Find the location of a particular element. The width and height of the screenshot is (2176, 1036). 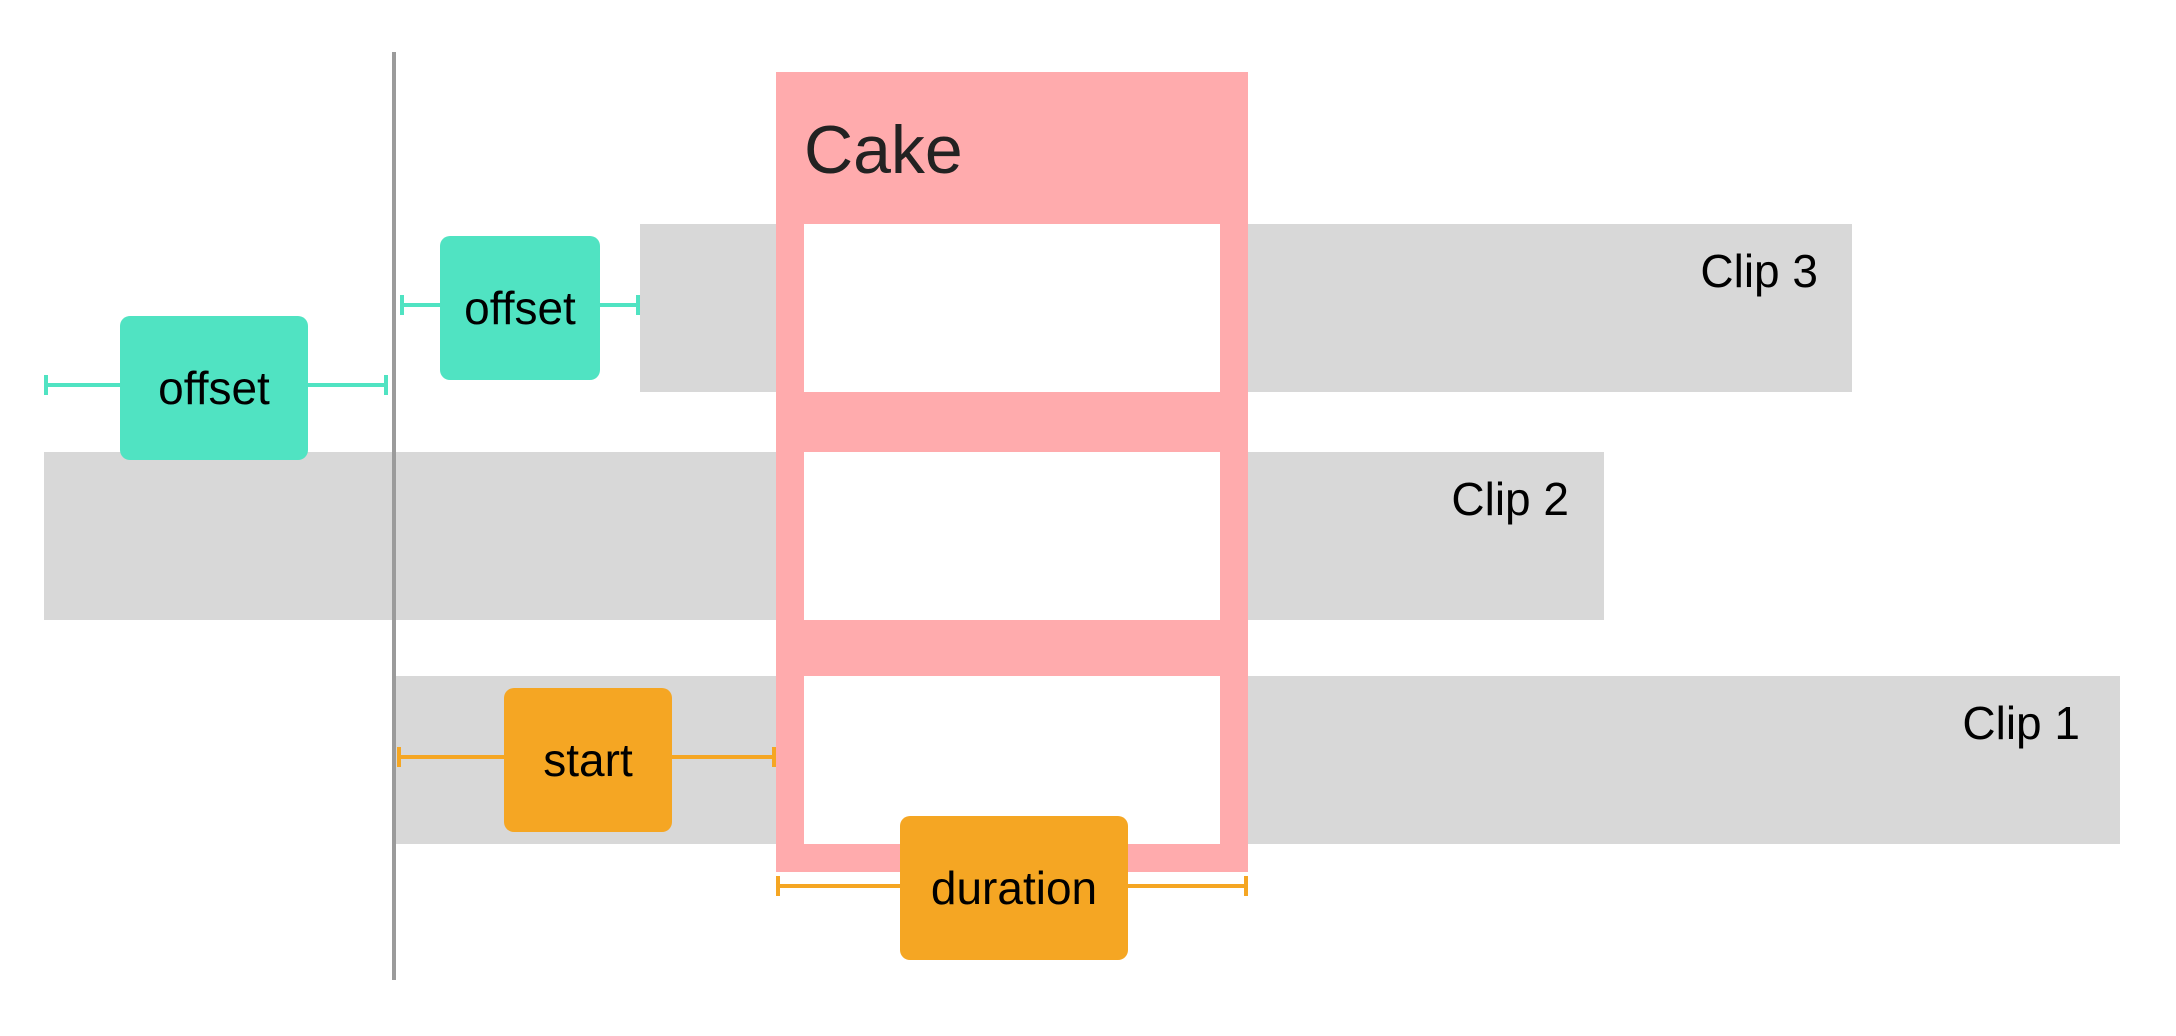

clip-2-label: Clip 2 is located at coordinates (1510, 499).